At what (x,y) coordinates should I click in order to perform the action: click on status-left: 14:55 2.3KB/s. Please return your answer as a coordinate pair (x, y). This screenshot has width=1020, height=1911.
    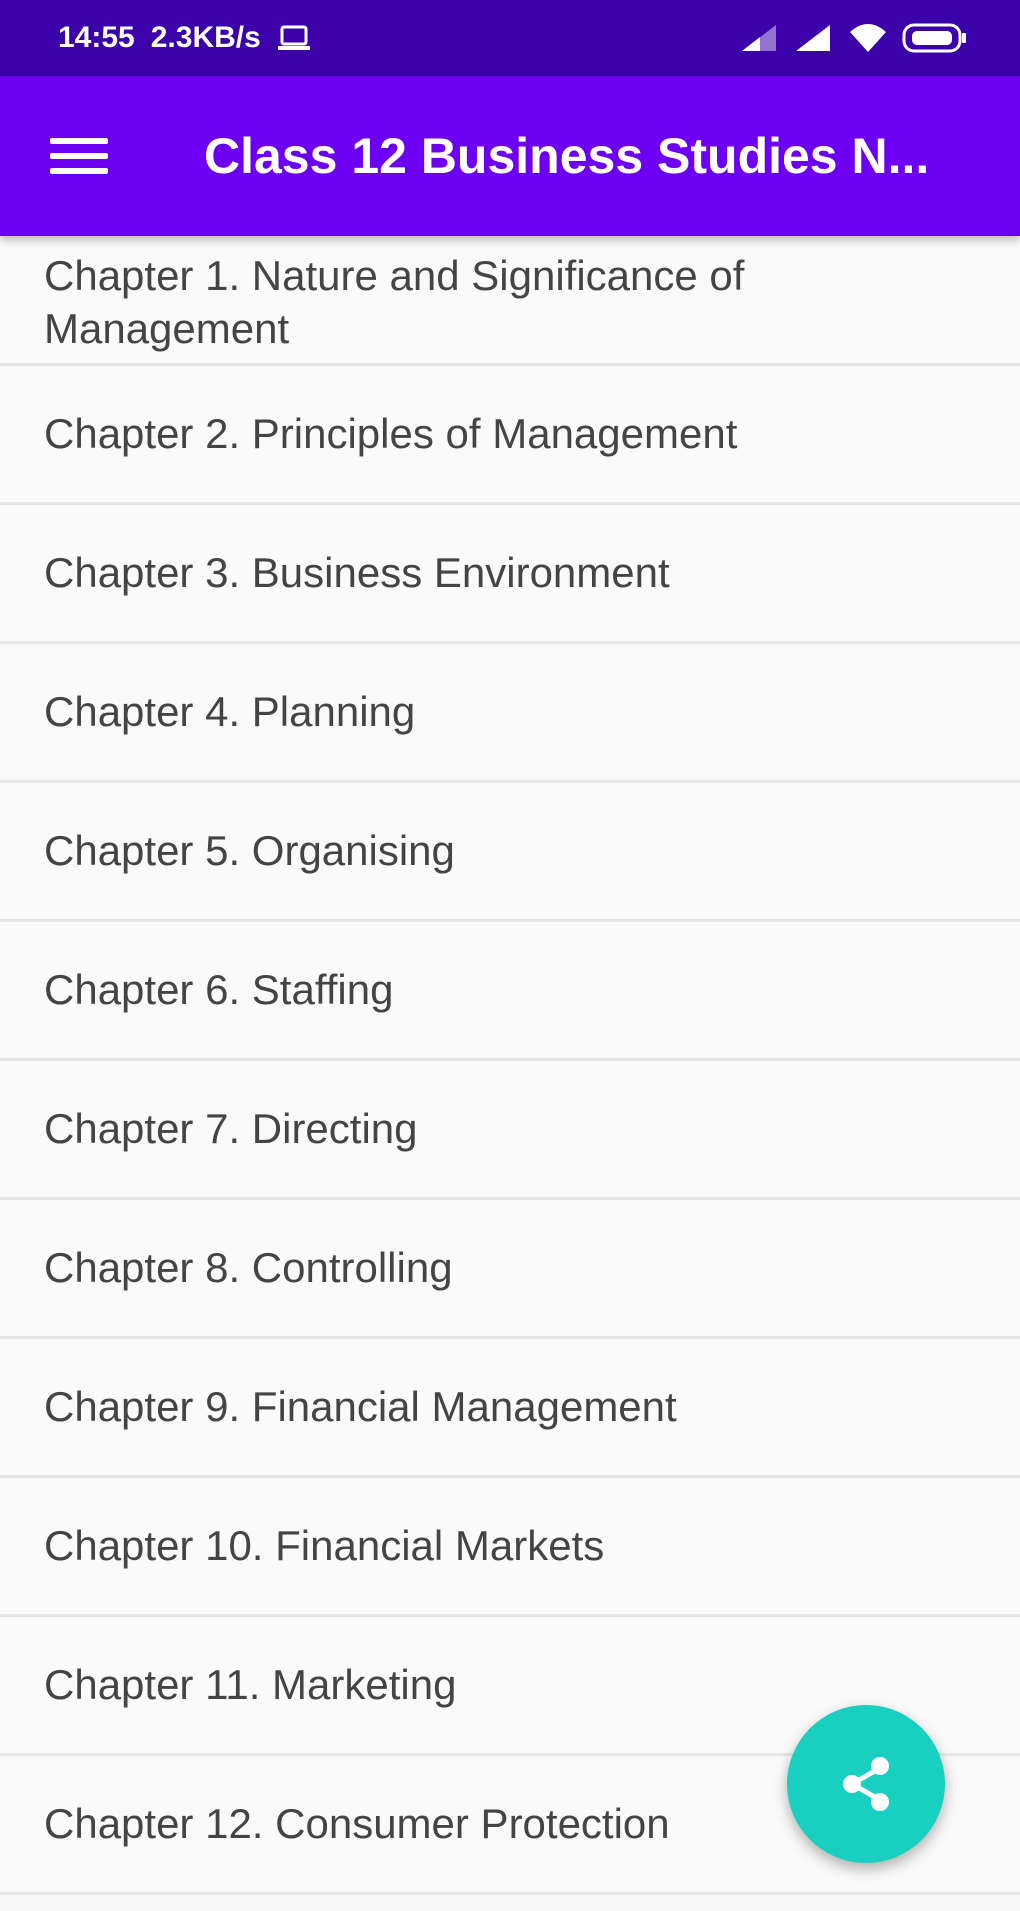
    Looking at the image, I should click on (184, 38).